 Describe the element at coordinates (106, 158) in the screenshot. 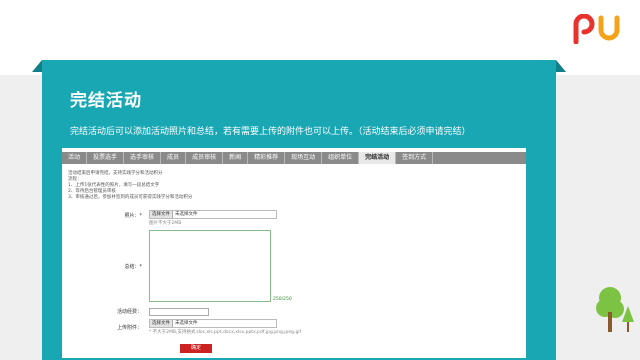

I see `tab-vote-candidates: 投票选手` at that location.